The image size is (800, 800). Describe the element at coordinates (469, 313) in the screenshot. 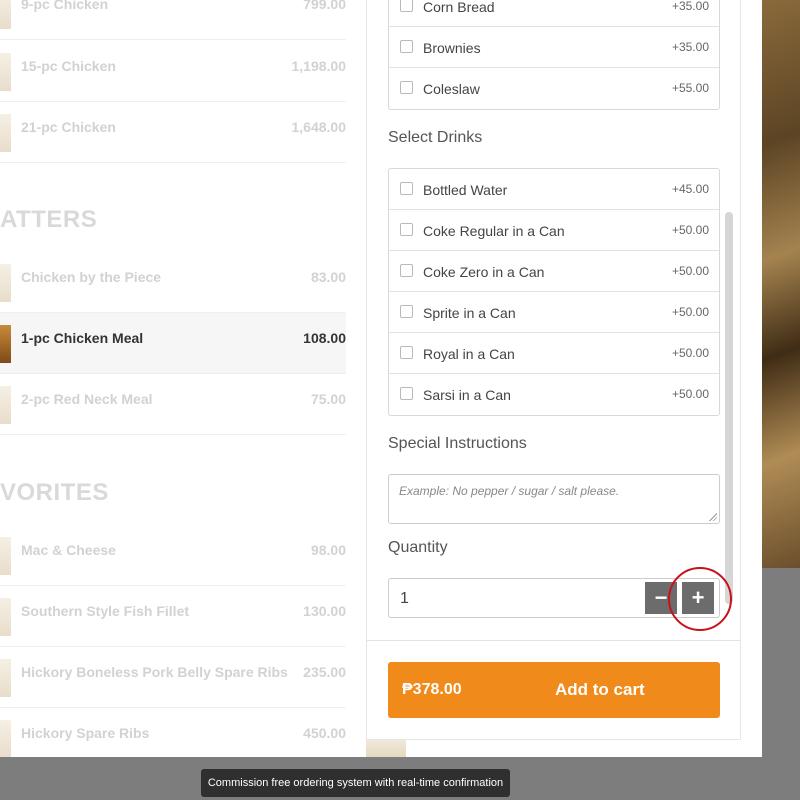

I see `option-label: Sprite in a Can` at that location.